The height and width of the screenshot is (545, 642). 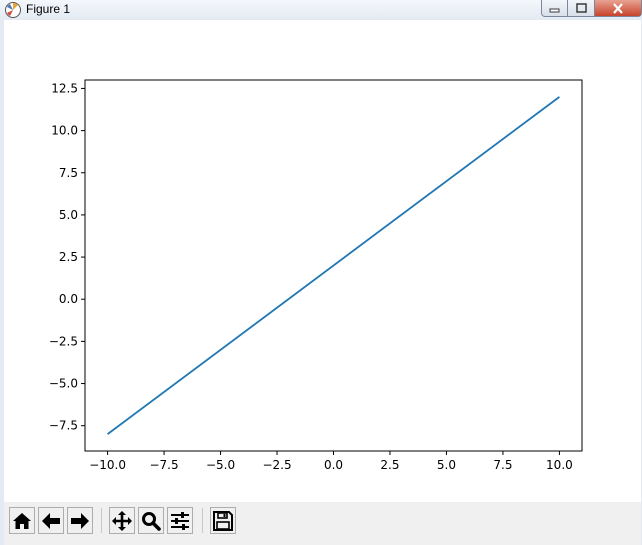 I want to click on y-axis-ticks: −7.5 −5.0 −2.5 0.0 2.5 5.0 7.5 10.0 12.5, so click(x=67, y=257).